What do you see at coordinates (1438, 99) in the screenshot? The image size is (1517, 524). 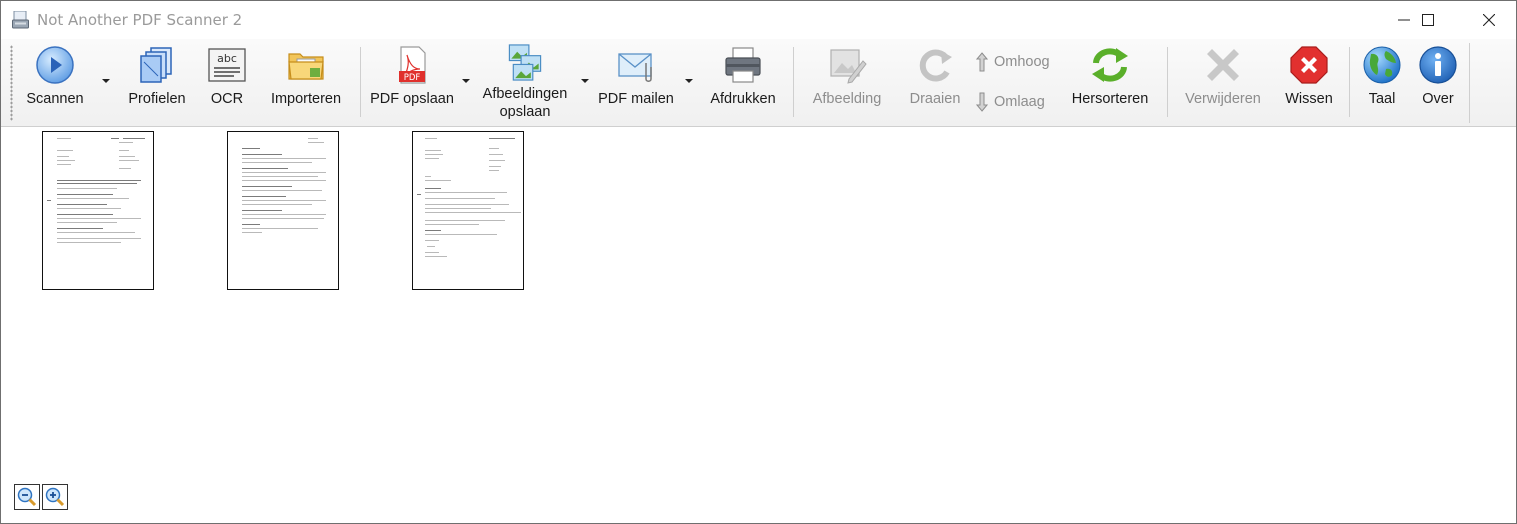 I see `about-label: Over` at bounding box center [1438, 99].